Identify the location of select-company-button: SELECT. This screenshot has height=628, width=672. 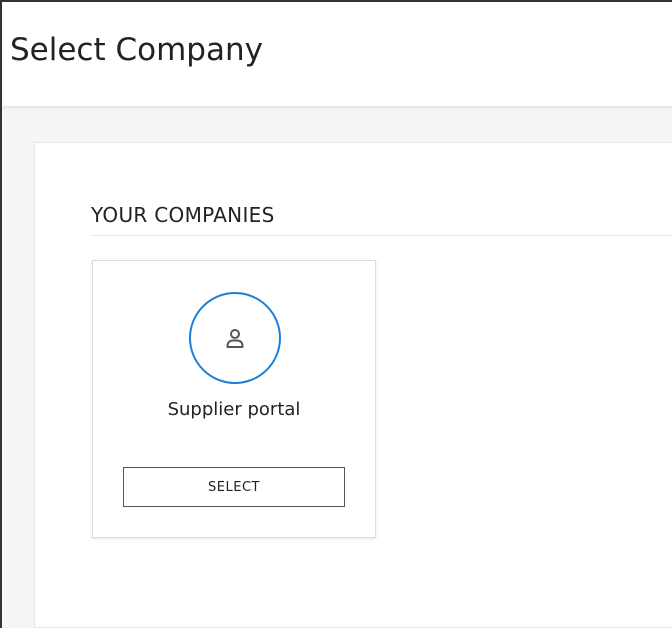
(234, 487).